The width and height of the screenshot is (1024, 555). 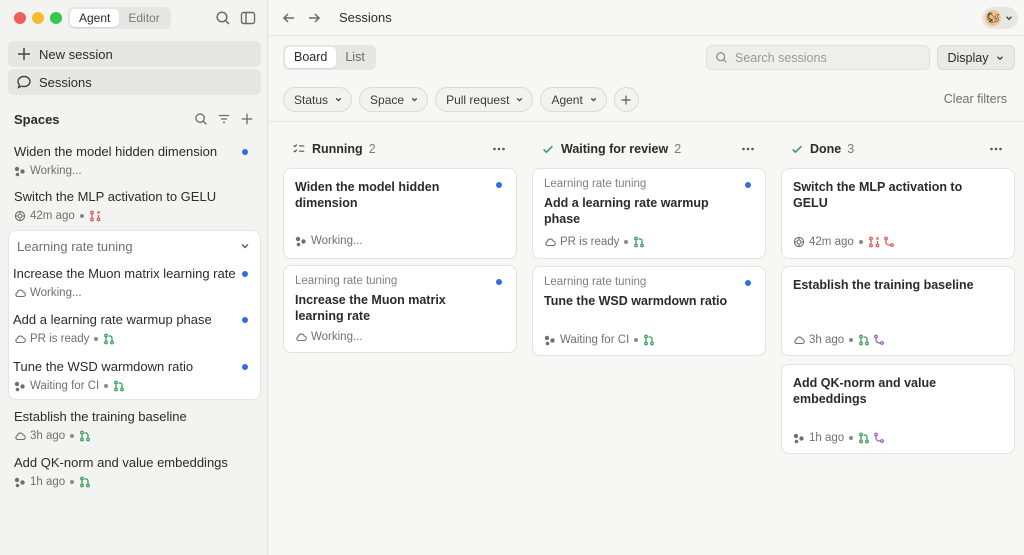 I want to click on pr-closed-icon, so click(x=95, y=216).